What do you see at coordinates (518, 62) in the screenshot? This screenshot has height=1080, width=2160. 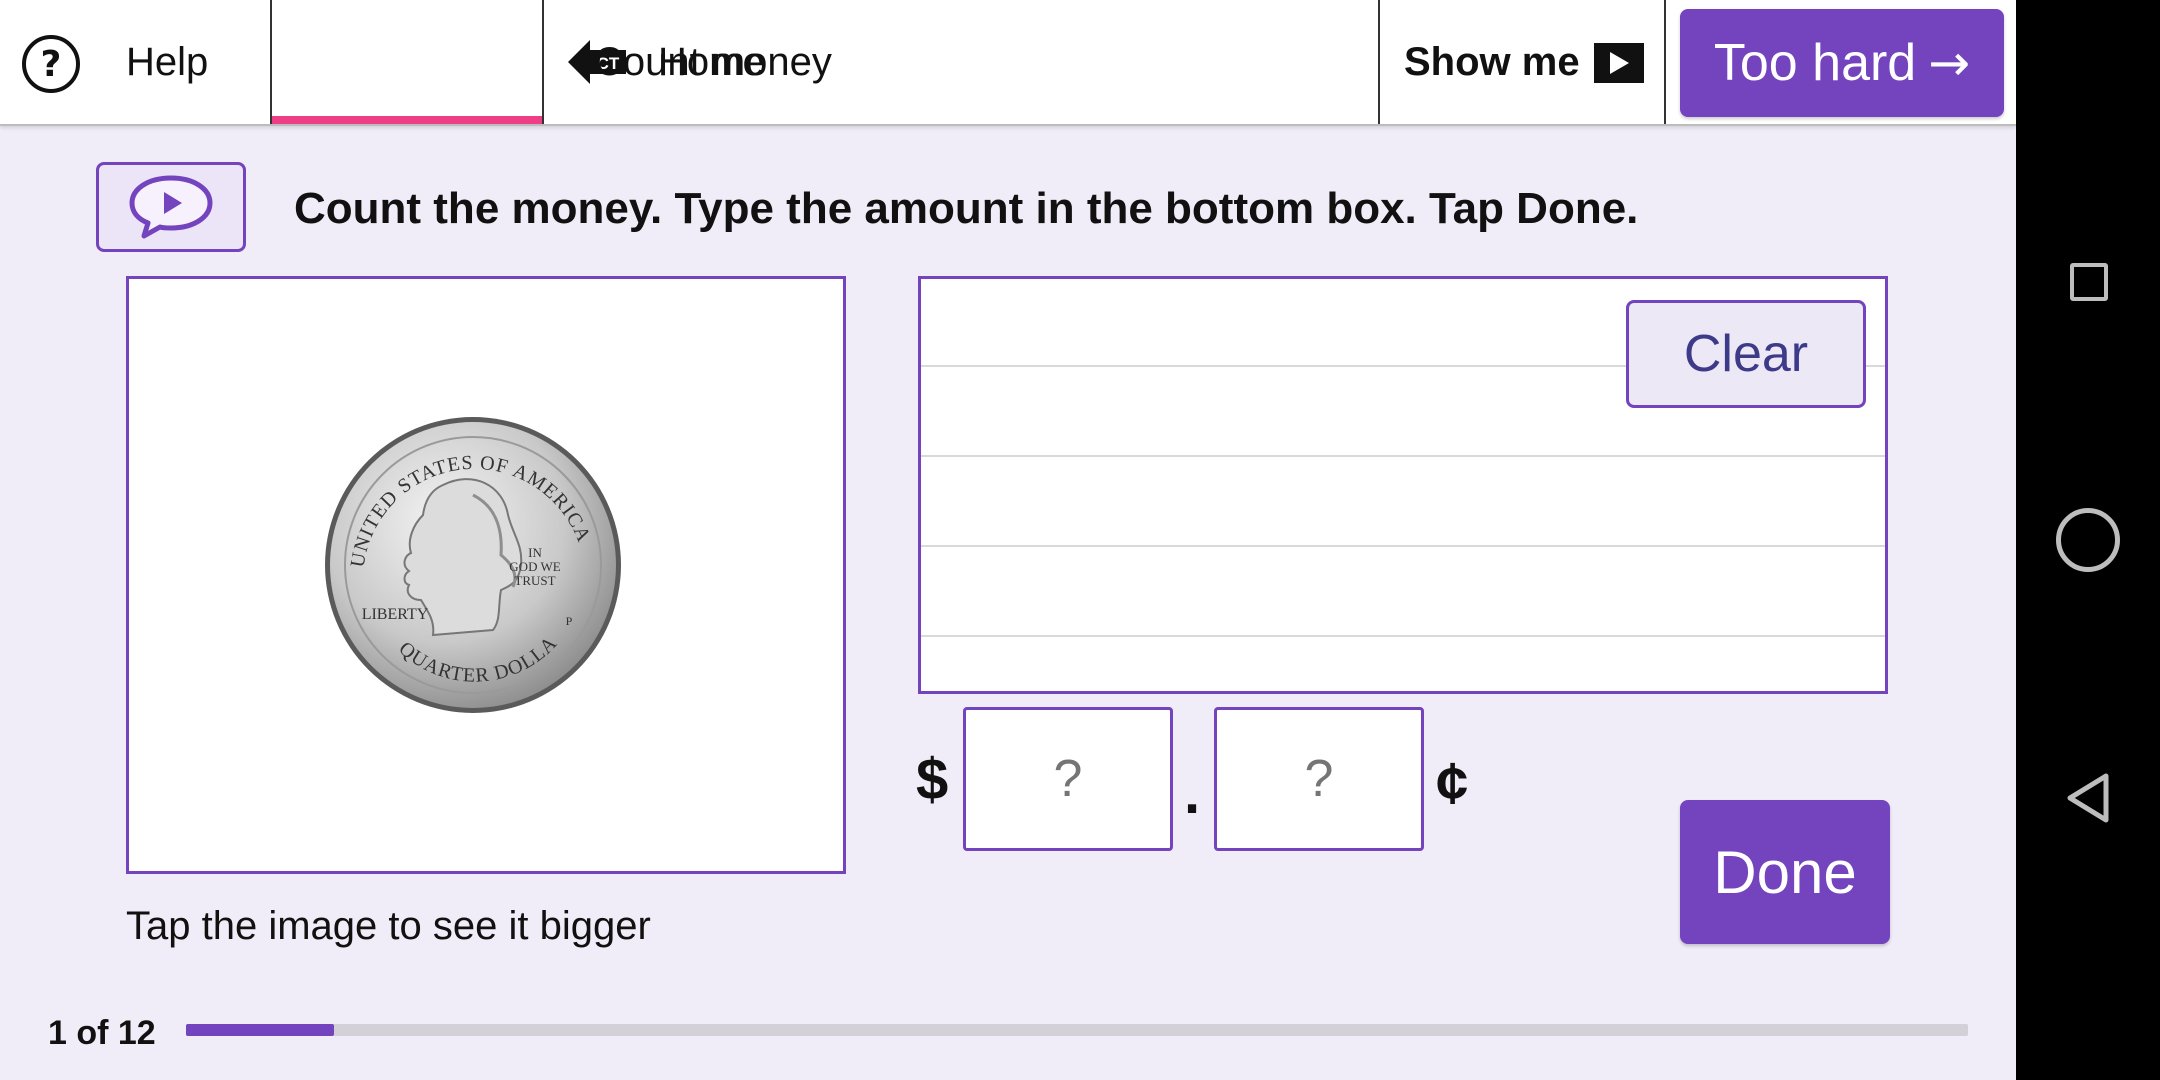 I see `home-button: CT Home` at bounding box center [518, 62].